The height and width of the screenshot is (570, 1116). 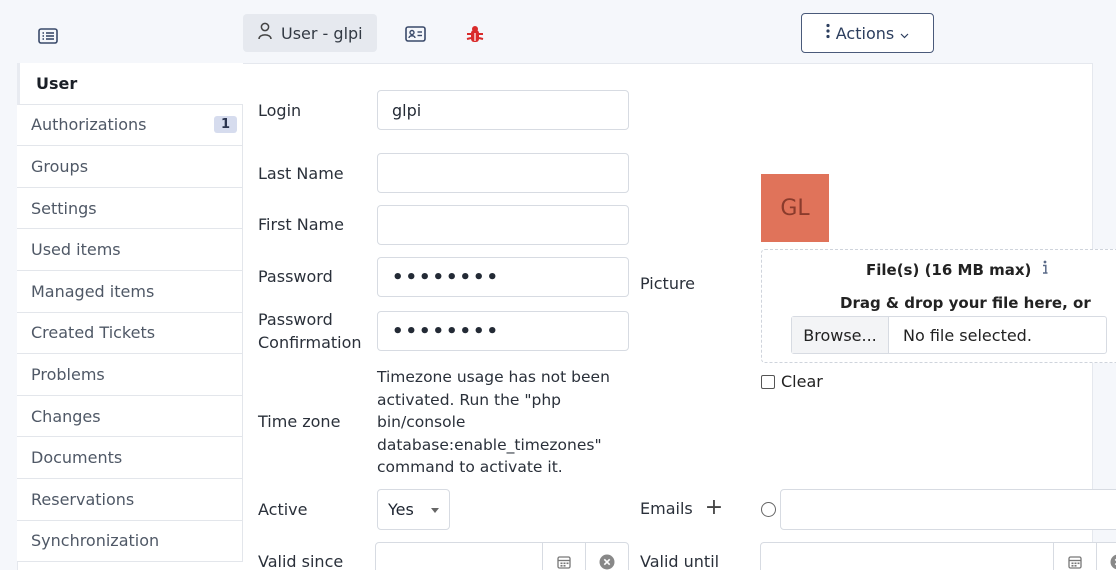 What do you see at coordinates (768, 381) in the screenshot?
I see `checkbox-icon` at bounding box center [768, 381].